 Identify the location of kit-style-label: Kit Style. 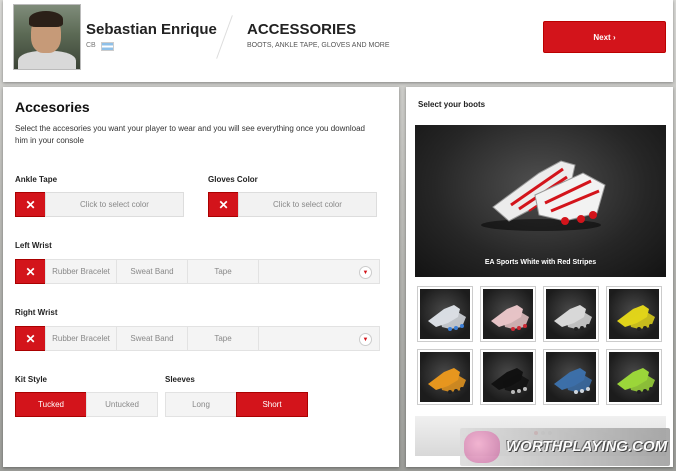
(31, 379).